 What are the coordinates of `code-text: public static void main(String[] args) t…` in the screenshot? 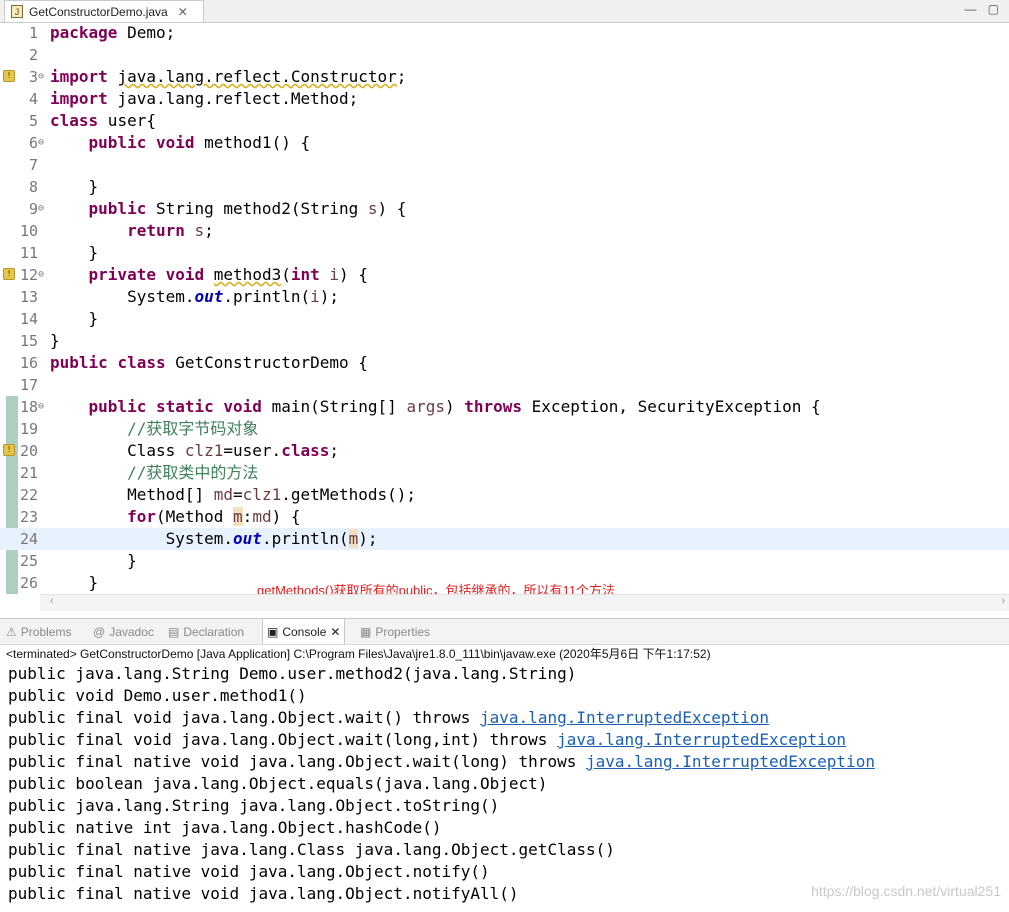 It's located at (454, 406).